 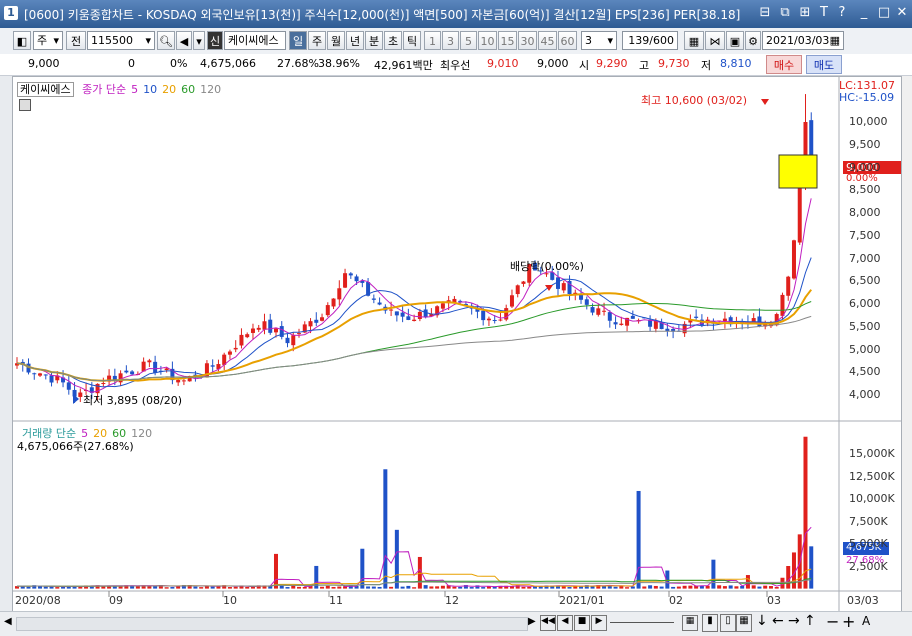 I want to click on interval-button-10: 10, so click(x=487, y=40).